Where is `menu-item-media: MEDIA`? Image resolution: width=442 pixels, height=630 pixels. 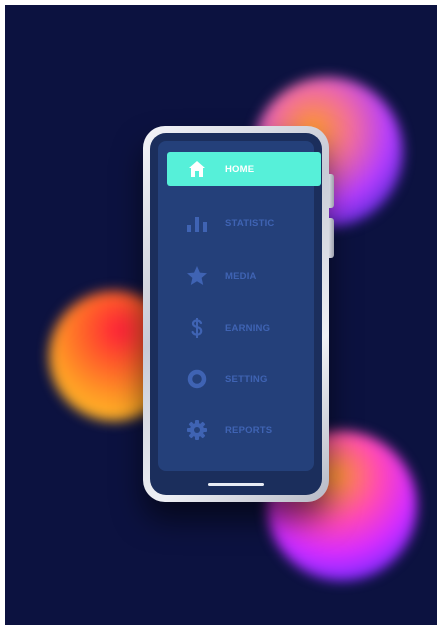
menu-item-media: MEDIA is located at coordinates (244, 276).